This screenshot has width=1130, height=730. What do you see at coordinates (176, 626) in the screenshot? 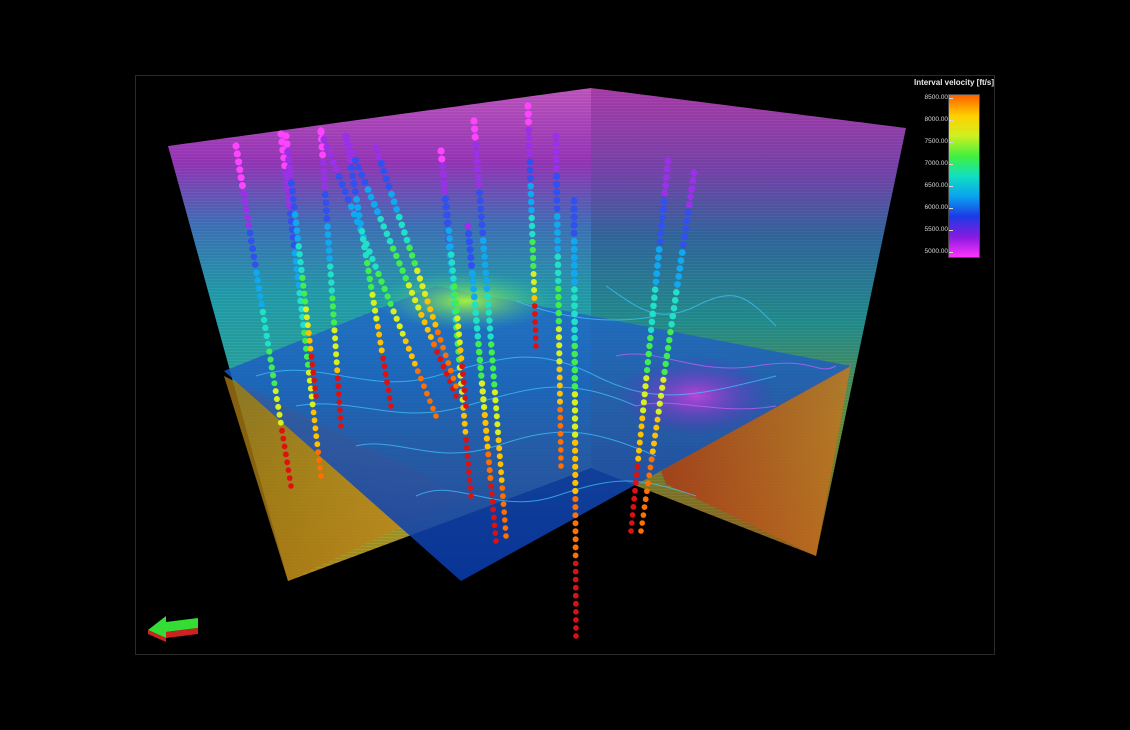
I see `green-arrow-icon` at bounding box center [176, 626].